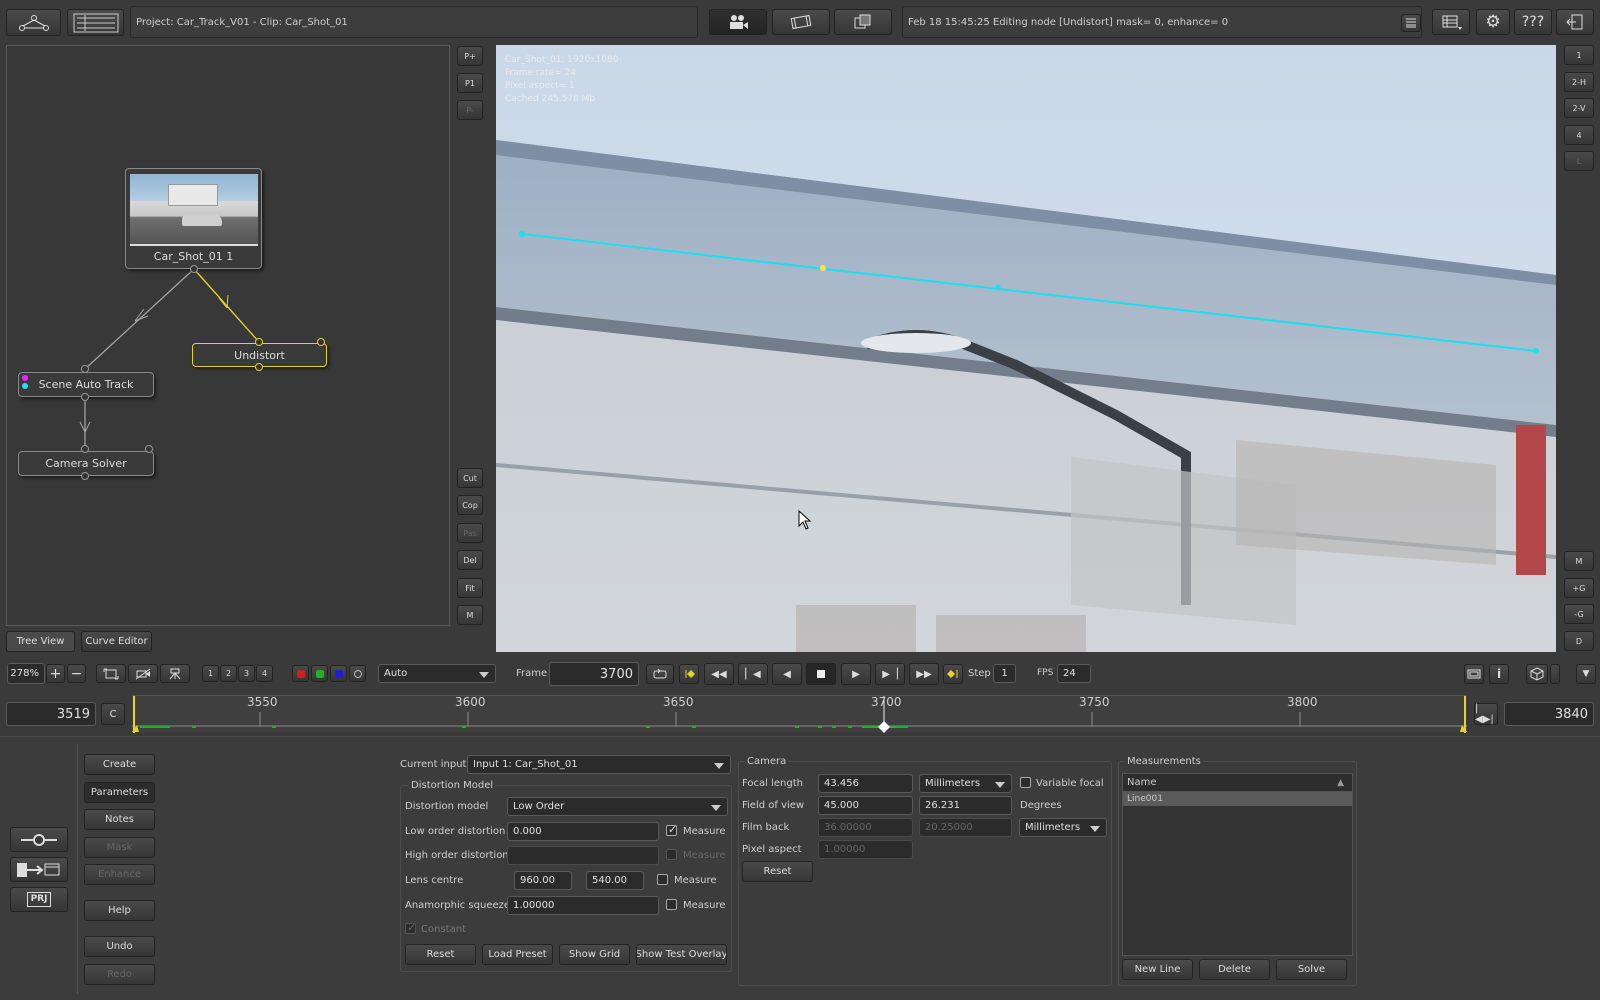 This screenshot has height=1000, width=1600. What do you see at coordinates (119, 946) in the screenshot?
I see `undo-button: Undo` at bounding box center [119, 946].